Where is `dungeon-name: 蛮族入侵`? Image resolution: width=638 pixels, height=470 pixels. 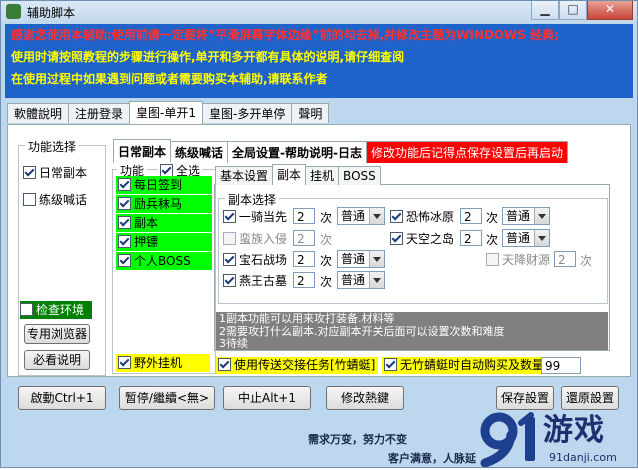 dungeon-name: 蛮族入侵 is located at coordinates (263, 239).